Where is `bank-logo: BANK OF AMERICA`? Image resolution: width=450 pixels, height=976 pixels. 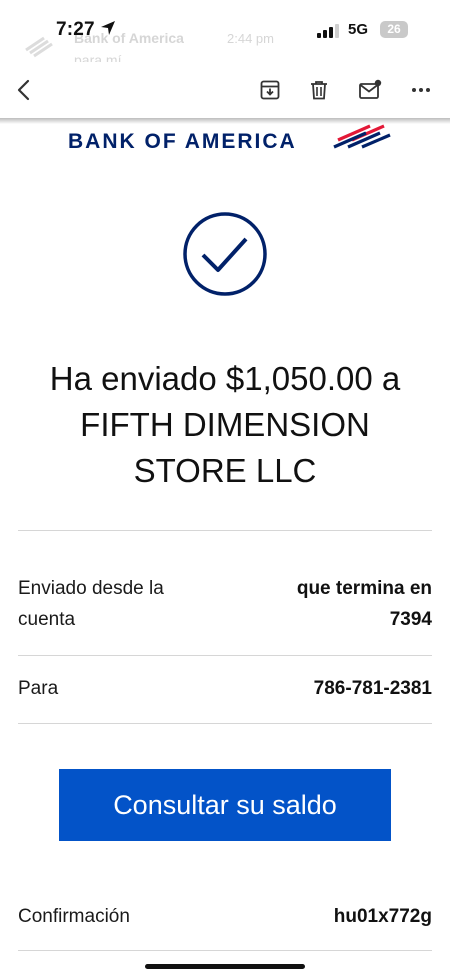
bank-logo: BANK OF AMERICA is located at coordinates (225, 141).